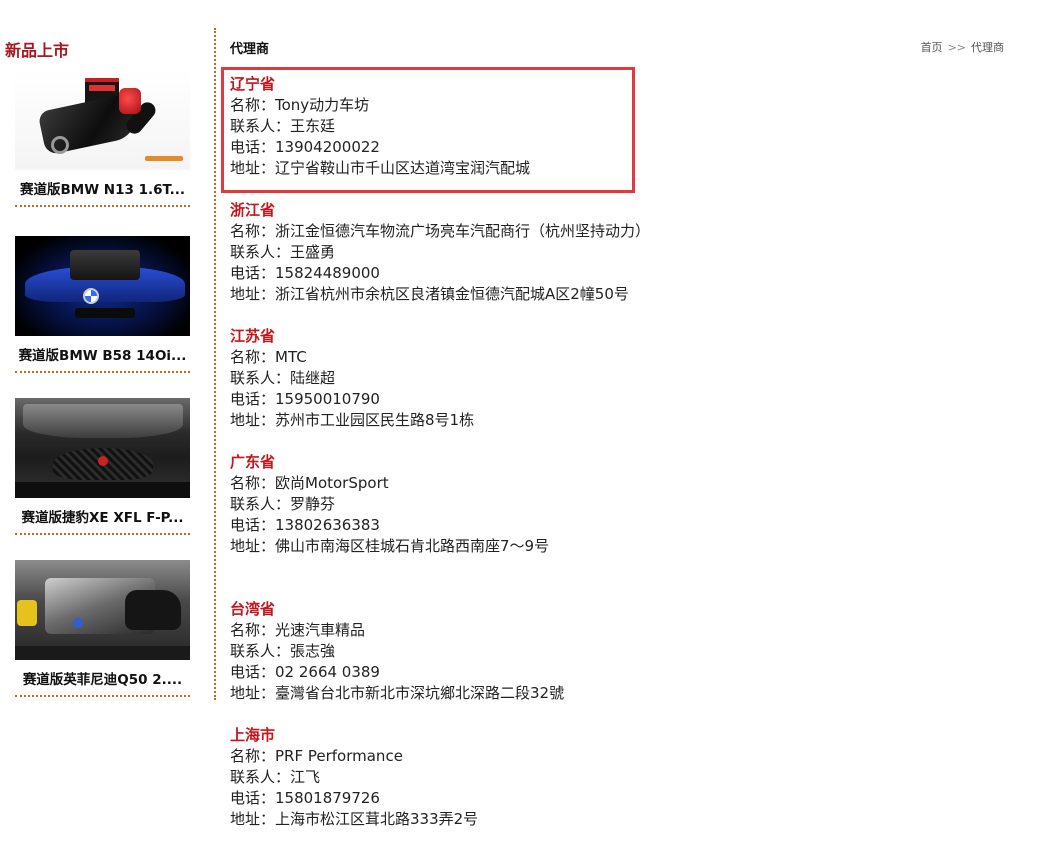 This screenshot has height=858, width=1060. Describe the element at coordinates (102, 120) in the screenshot. I see `product-image-intake-kit` at that location.